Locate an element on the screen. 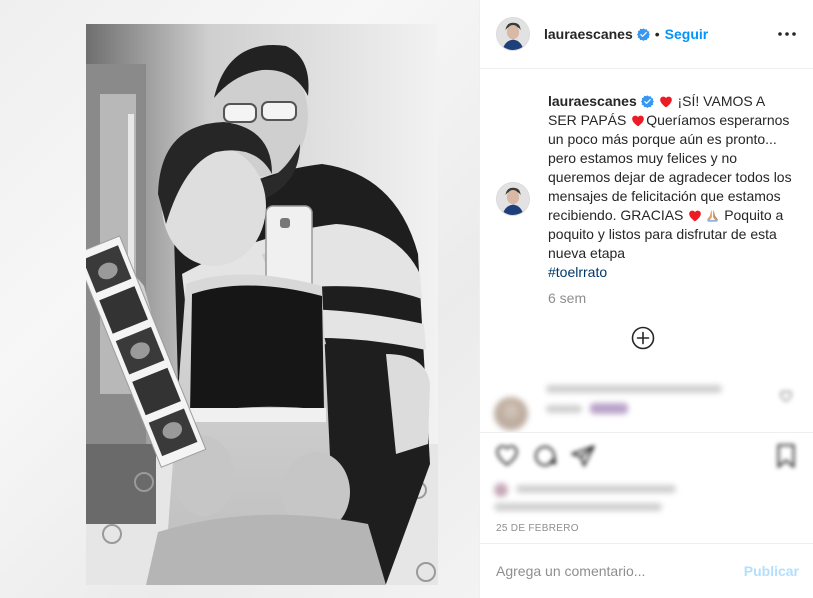 The image size is (813, 598). blurred-emoji is located at coordinates (609, 408).